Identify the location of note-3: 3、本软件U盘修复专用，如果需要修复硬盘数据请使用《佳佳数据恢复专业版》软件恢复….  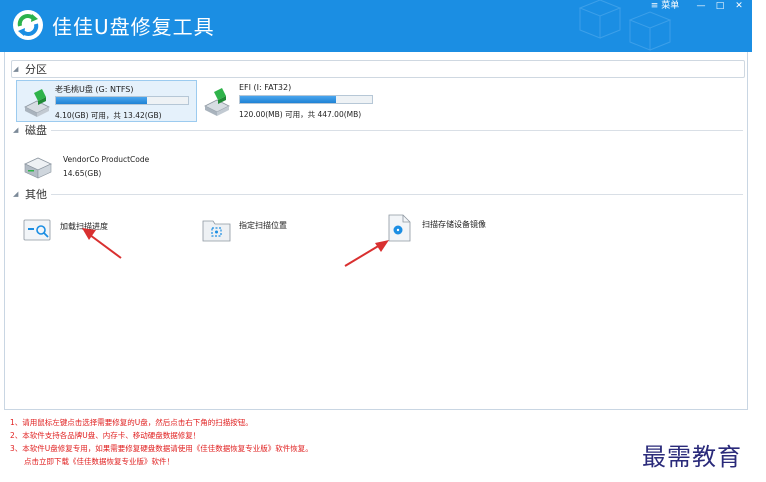
(161, 448).